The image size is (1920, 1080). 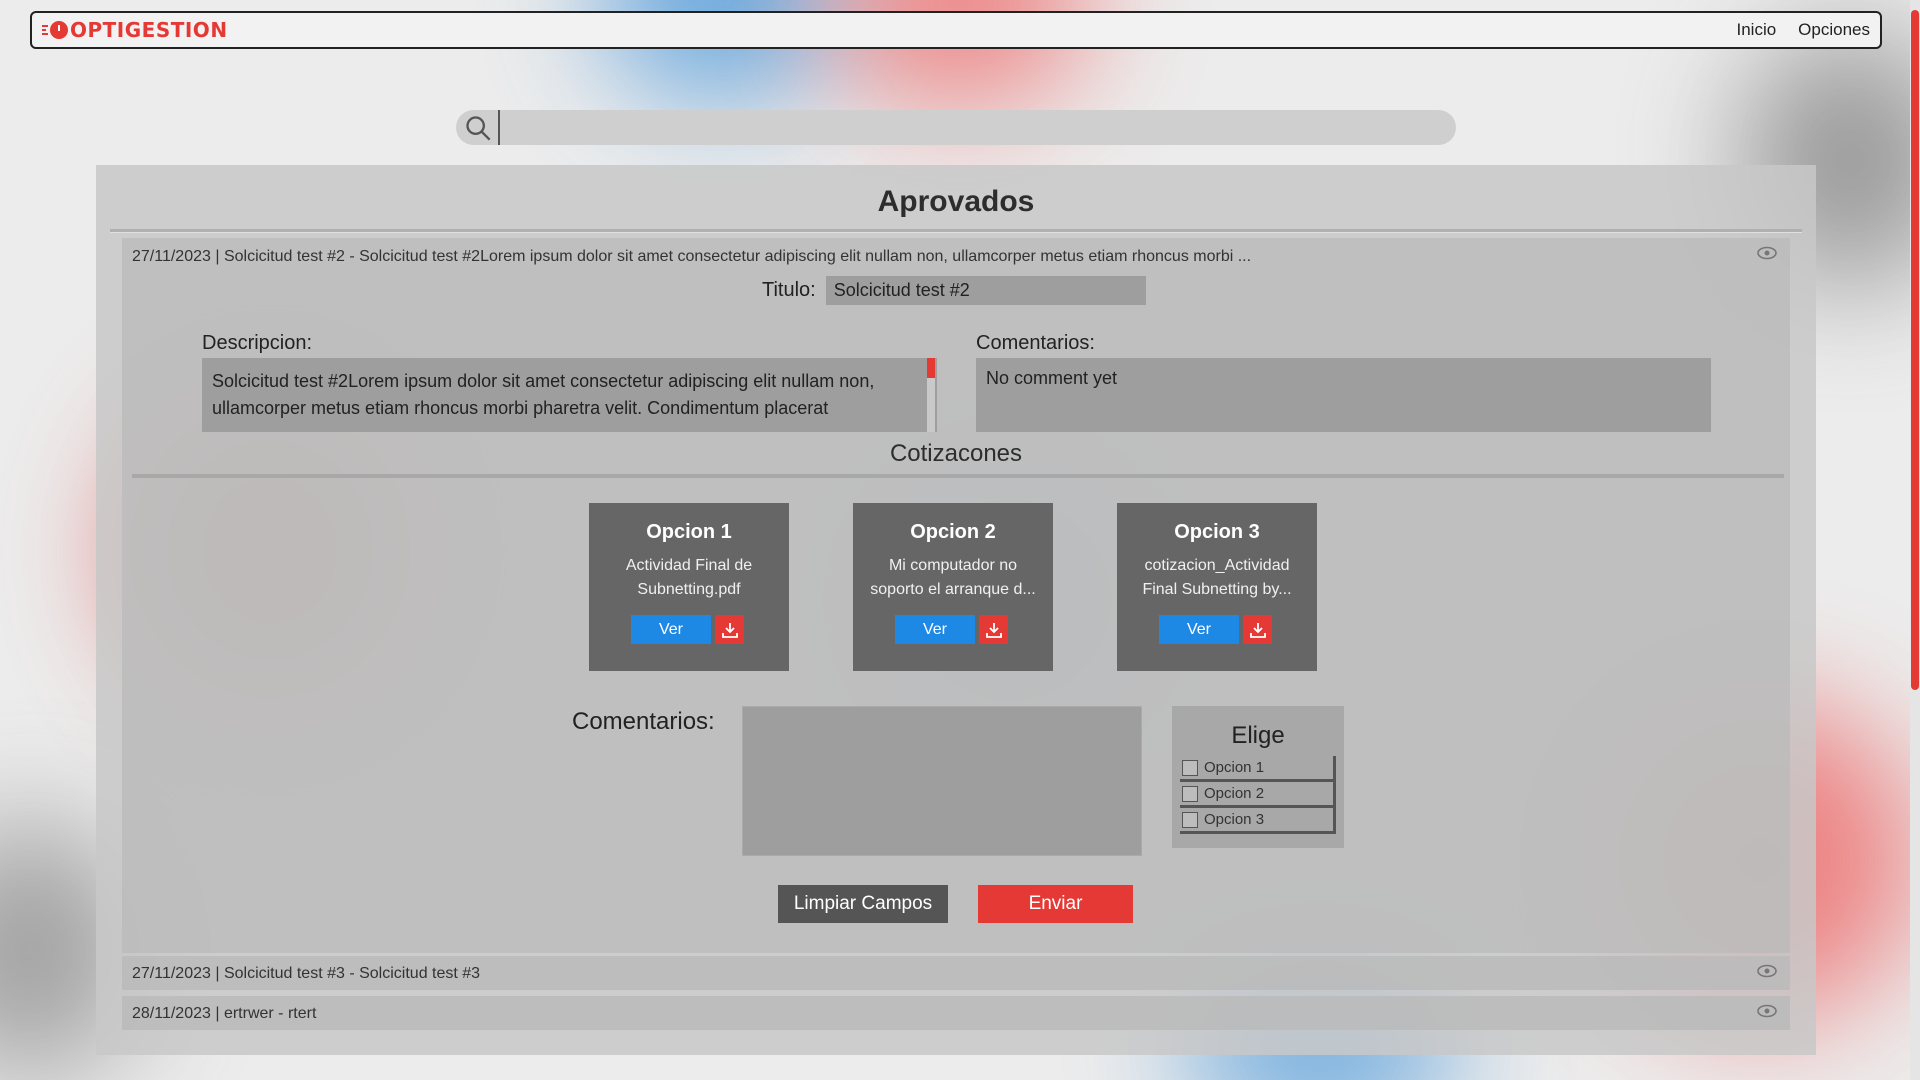 I want to click on comentarios2-label: Comentarios:, so click(x=643, y=721).